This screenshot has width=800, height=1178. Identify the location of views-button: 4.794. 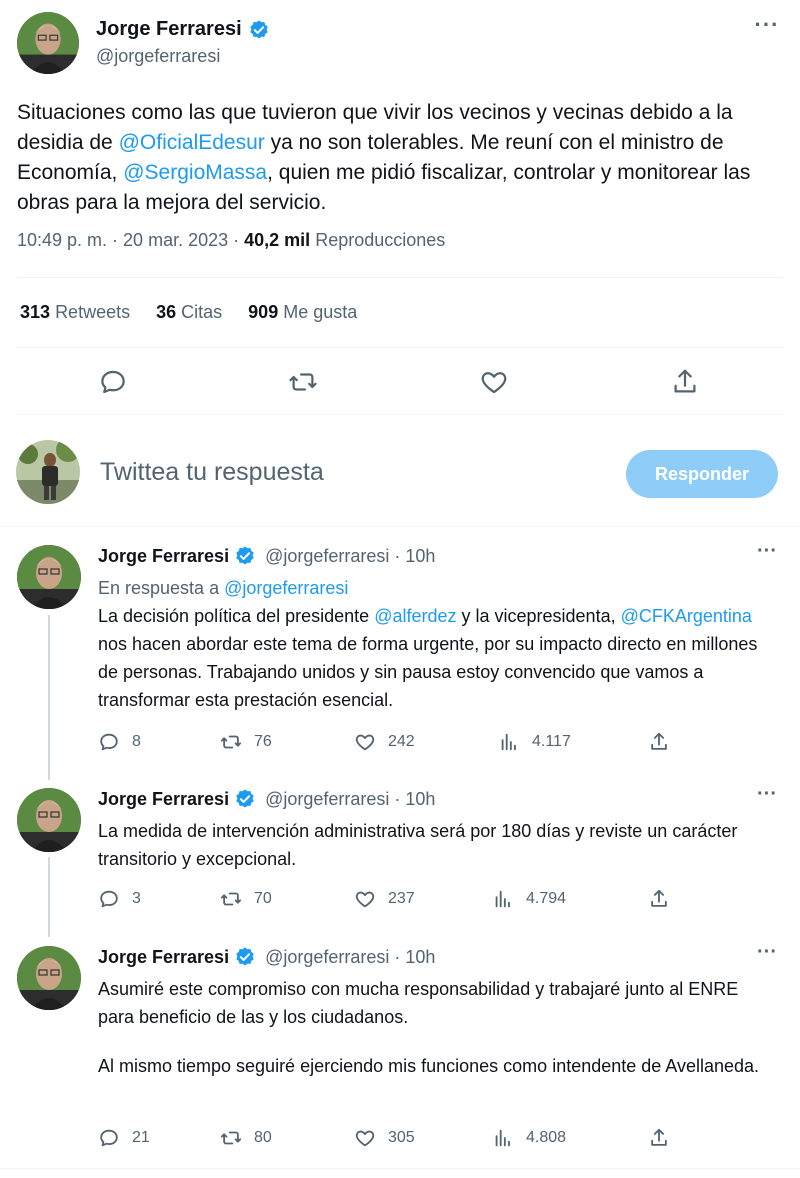
(529, 899).